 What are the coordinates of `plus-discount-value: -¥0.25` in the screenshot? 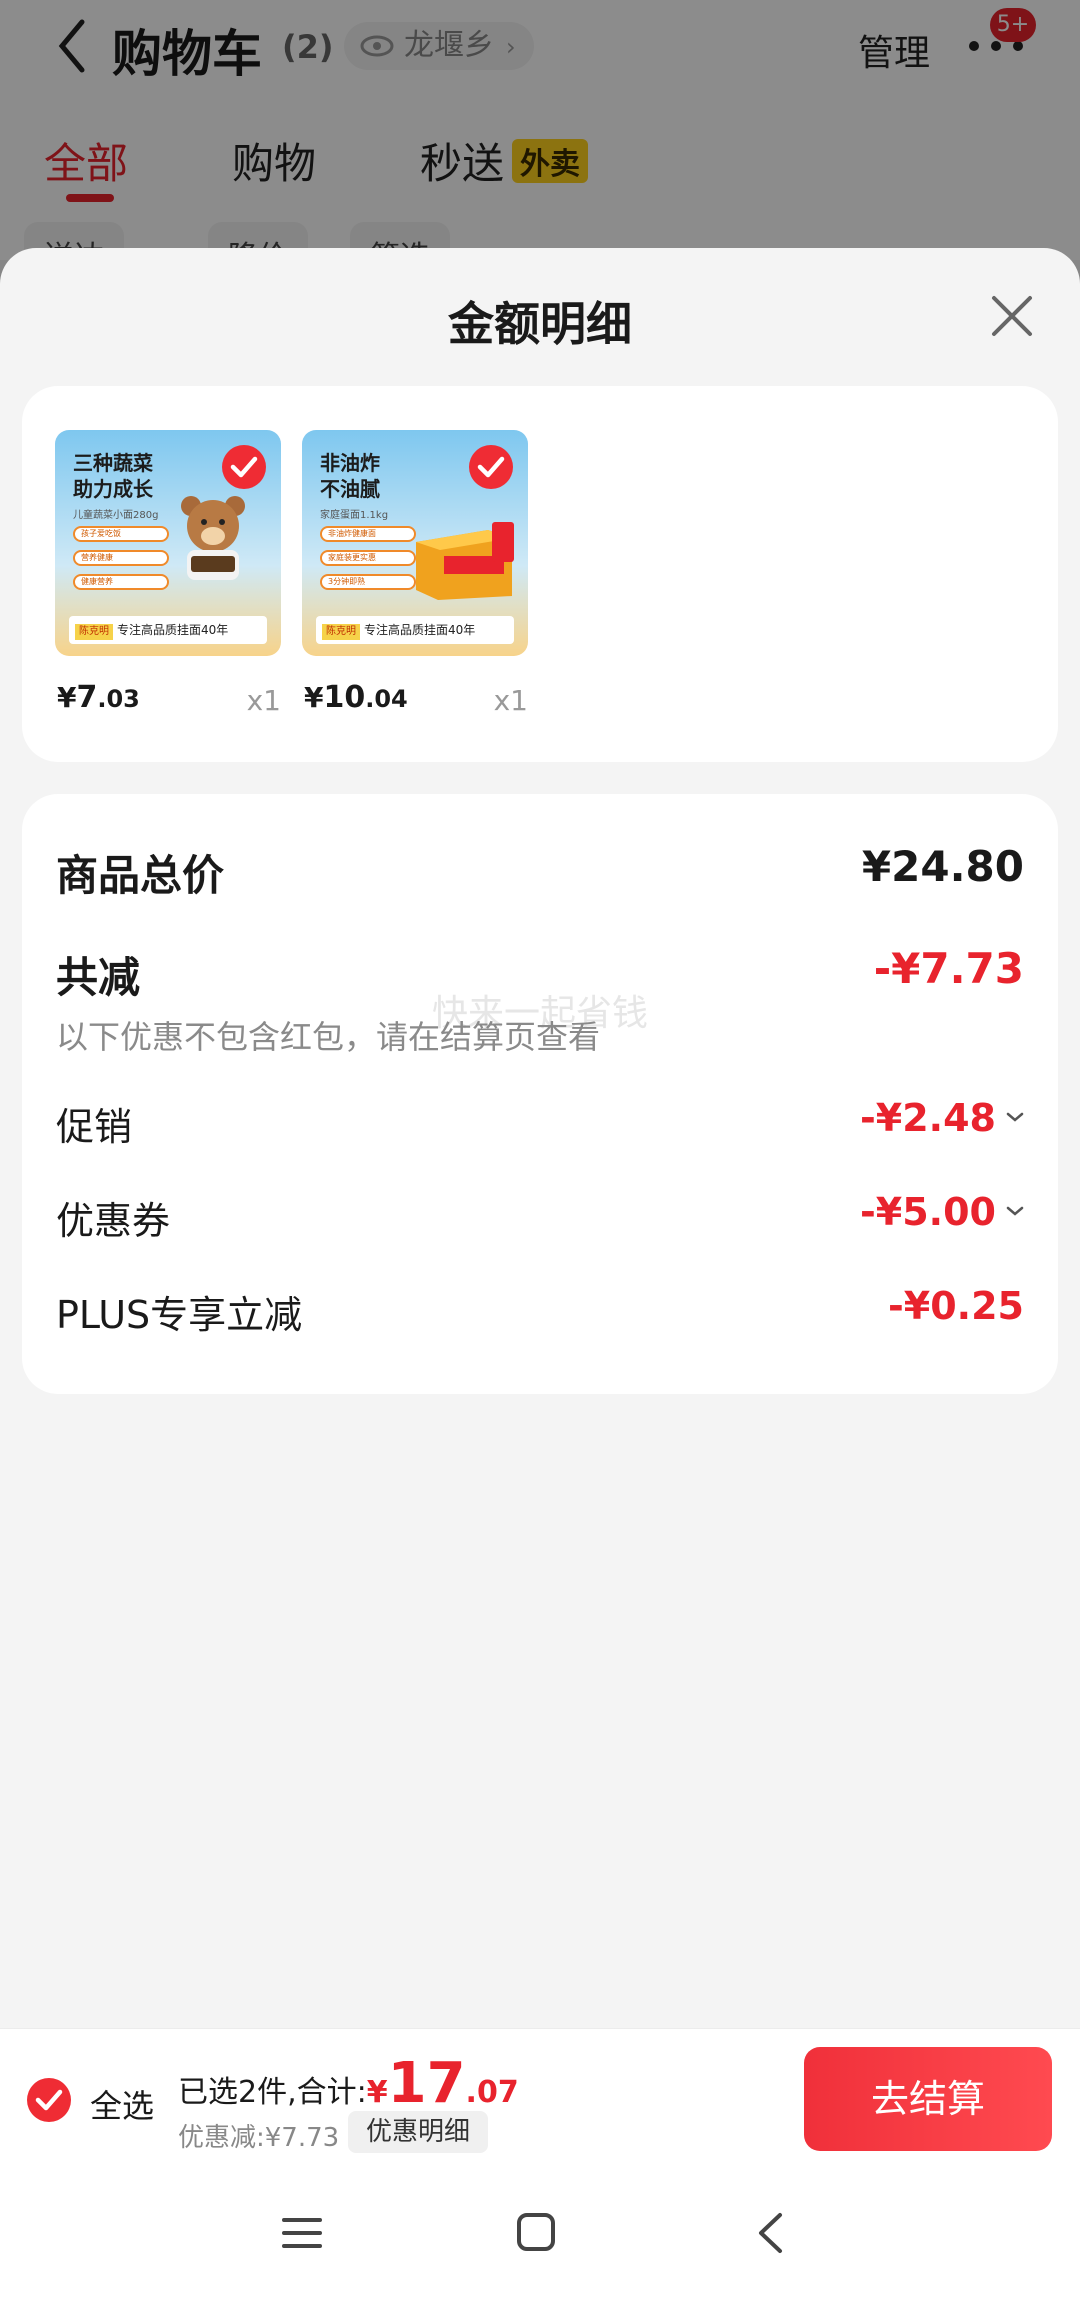 It's located at (956, 1306).